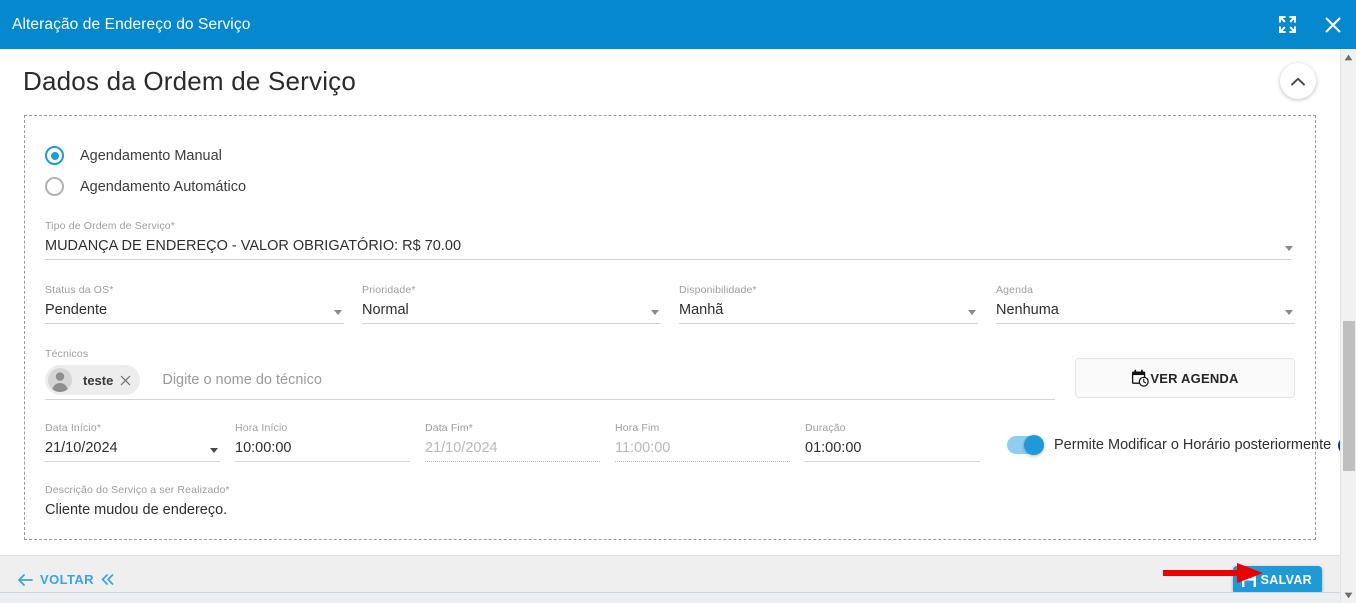  Describe the element at coordinates (449, 428) in the screenshot. I see `field-label: Data Fim*` at that location.